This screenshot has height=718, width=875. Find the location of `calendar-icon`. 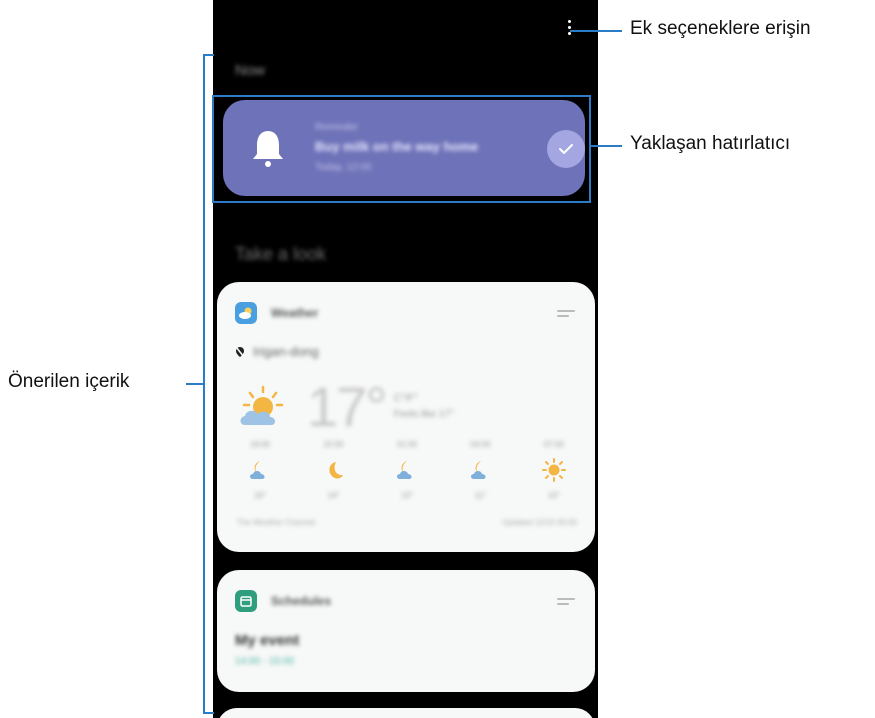

calendar-icon is located at coordinates (246, 601).